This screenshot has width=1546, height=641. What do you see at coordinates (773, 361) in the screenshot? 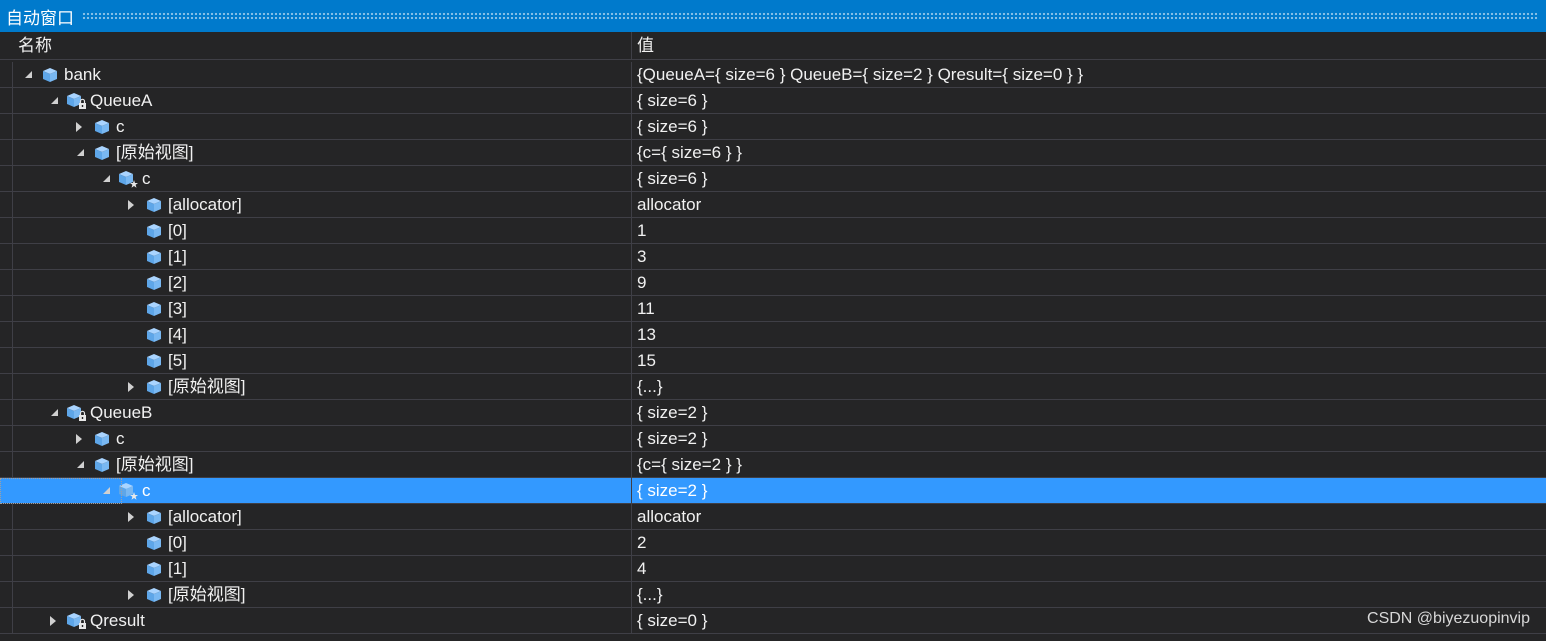
I see `tree-row: [5] 15` at bounding box center [773, 361].